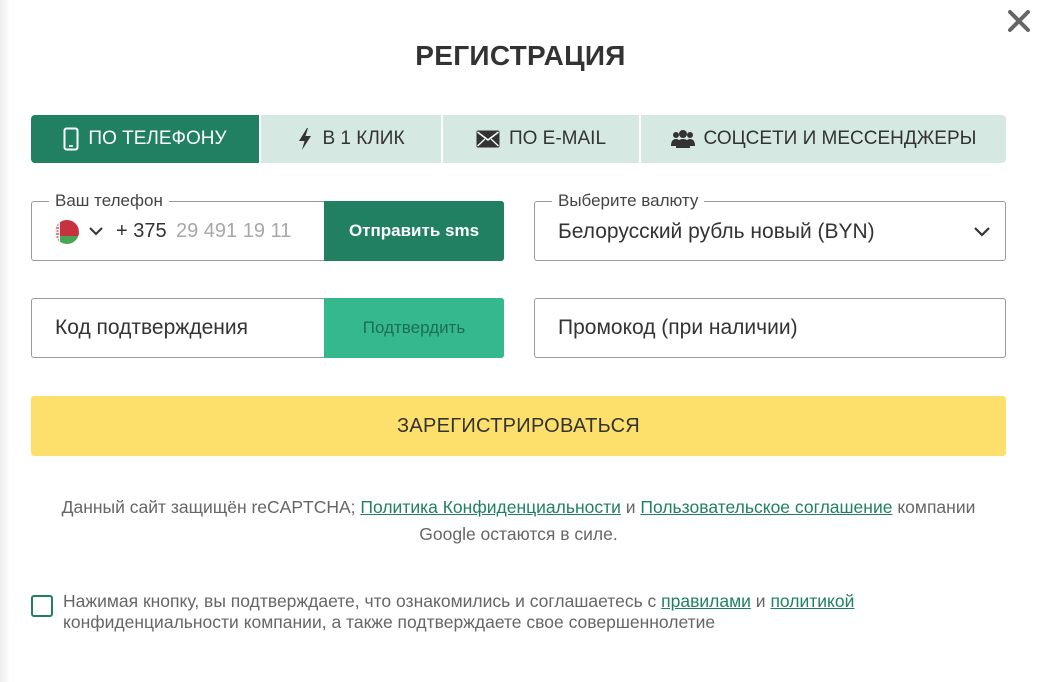 The image size is (1041, 682). I want to click on agreement-checkbox, so click(42, 606).